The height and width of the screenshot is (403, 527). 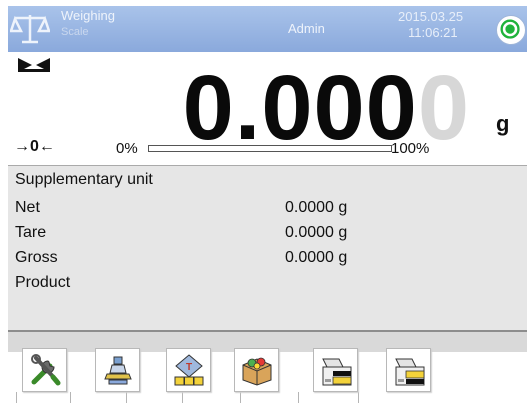 What do you see at coordinates (75, 32) in the screenshot?
I see `mode-subtitle: Scale` at bounding box center [75, 32].